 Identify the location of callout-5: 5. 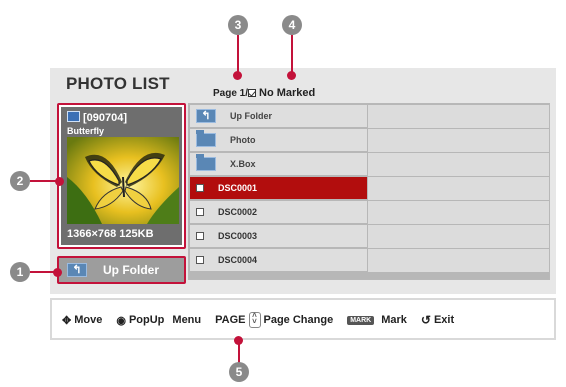
(239, 372).